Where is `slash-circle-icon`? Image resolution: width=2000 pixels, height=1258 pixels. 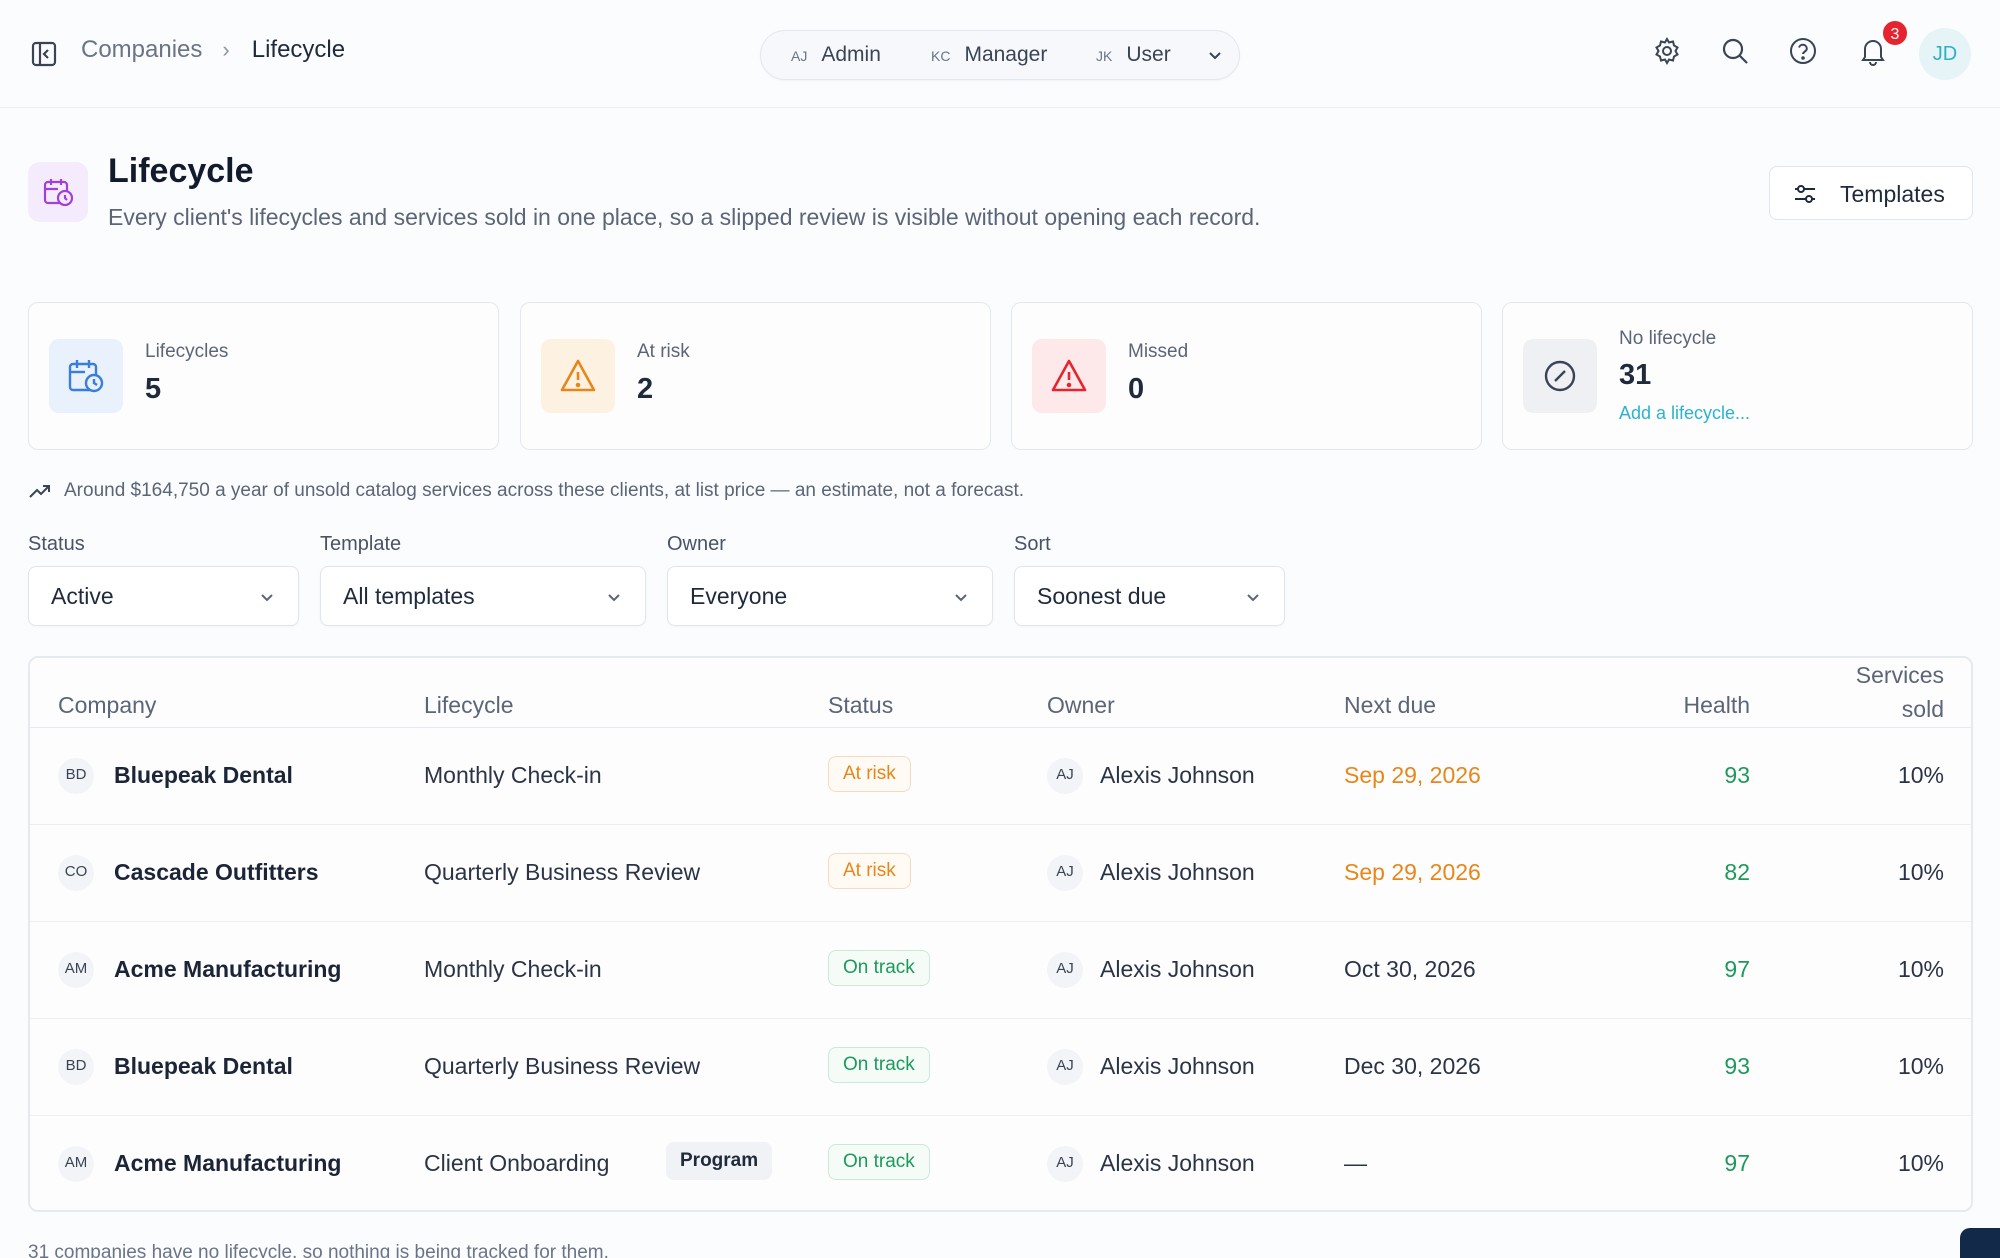 slash-circle-icon is located at coordinates (1560, 376).